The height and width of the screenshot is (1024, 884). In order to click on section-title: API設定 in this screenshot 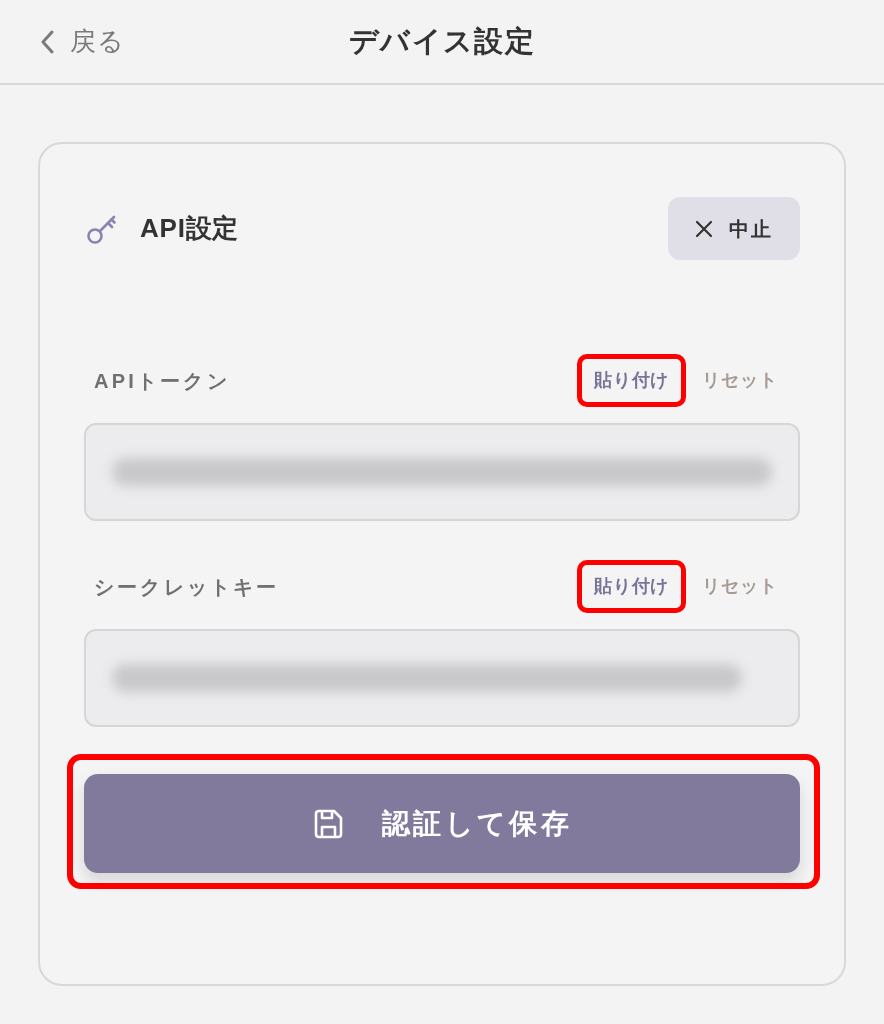, I will do `click(190, 228)`.